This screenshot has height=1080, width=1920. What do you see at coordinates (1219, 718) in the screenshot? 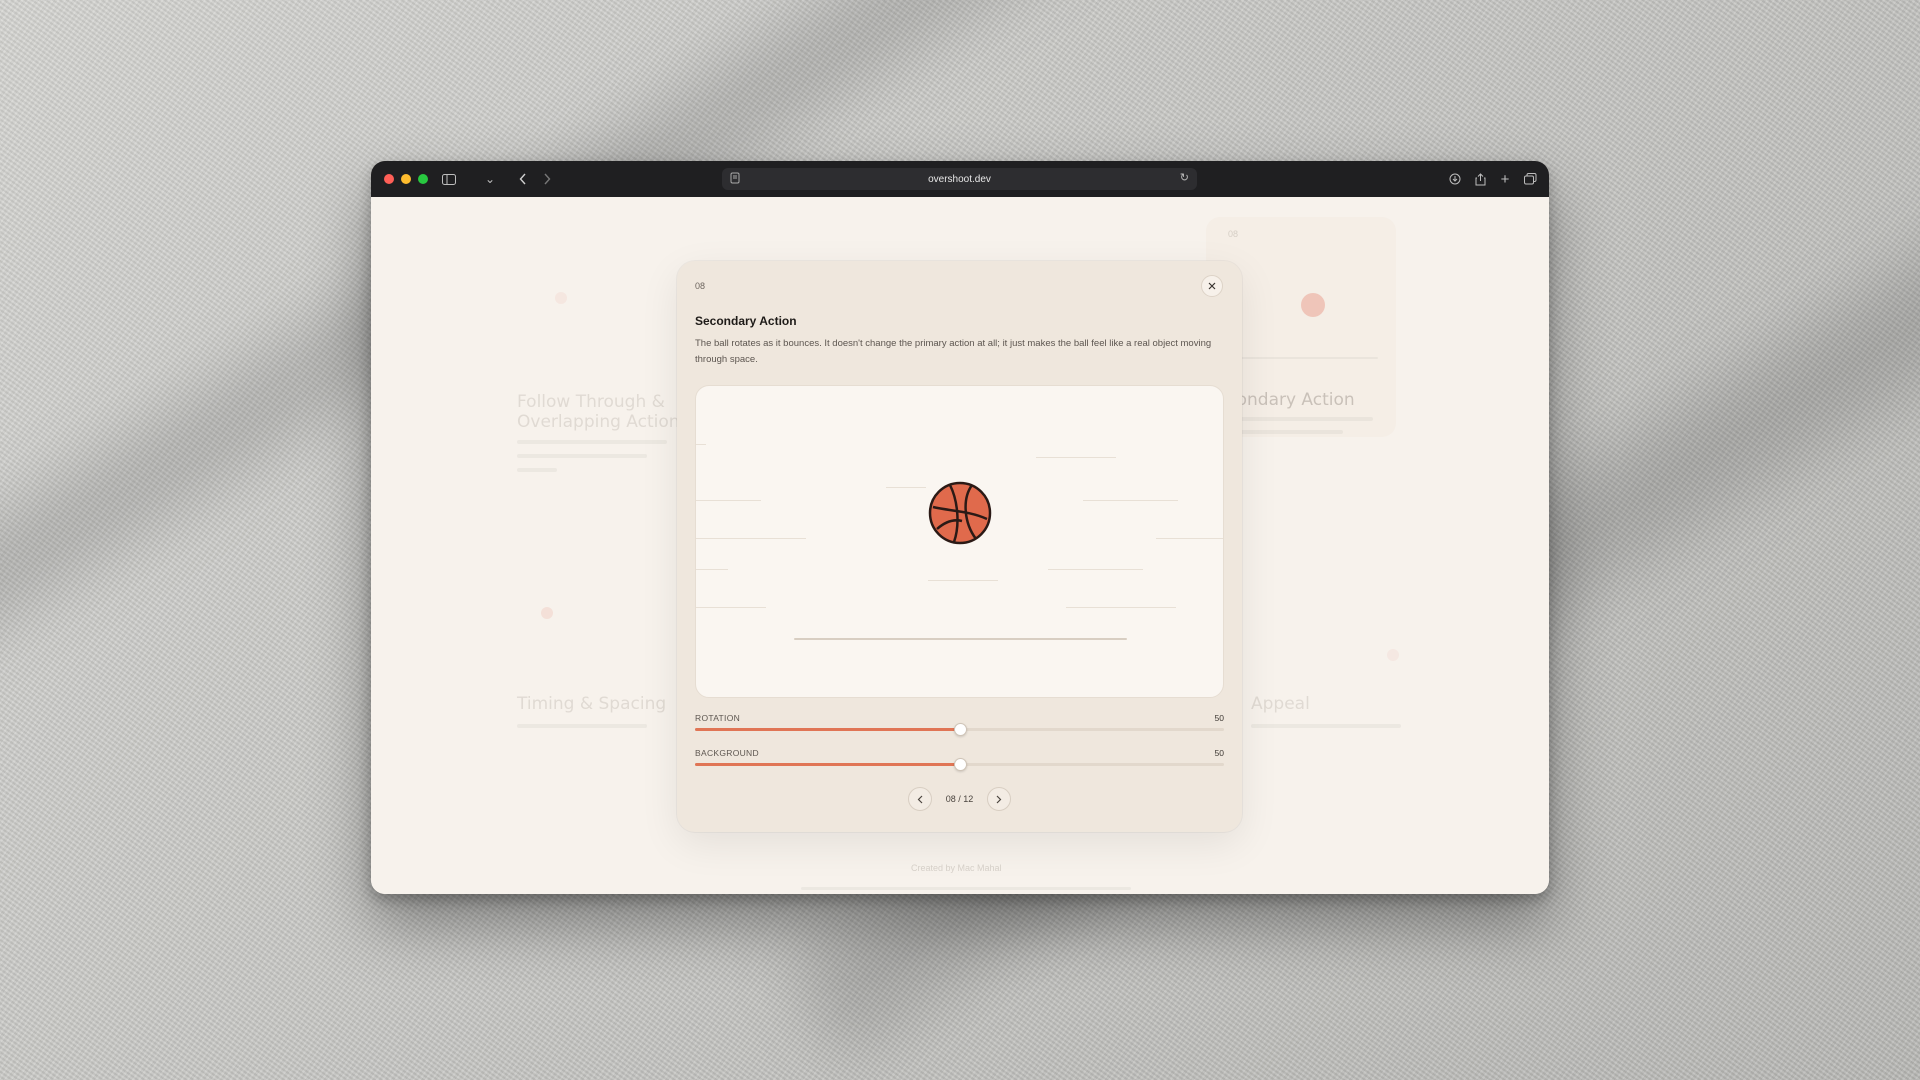
I see `rotation-slider-value: 50` at bounding box center [1219, 718].